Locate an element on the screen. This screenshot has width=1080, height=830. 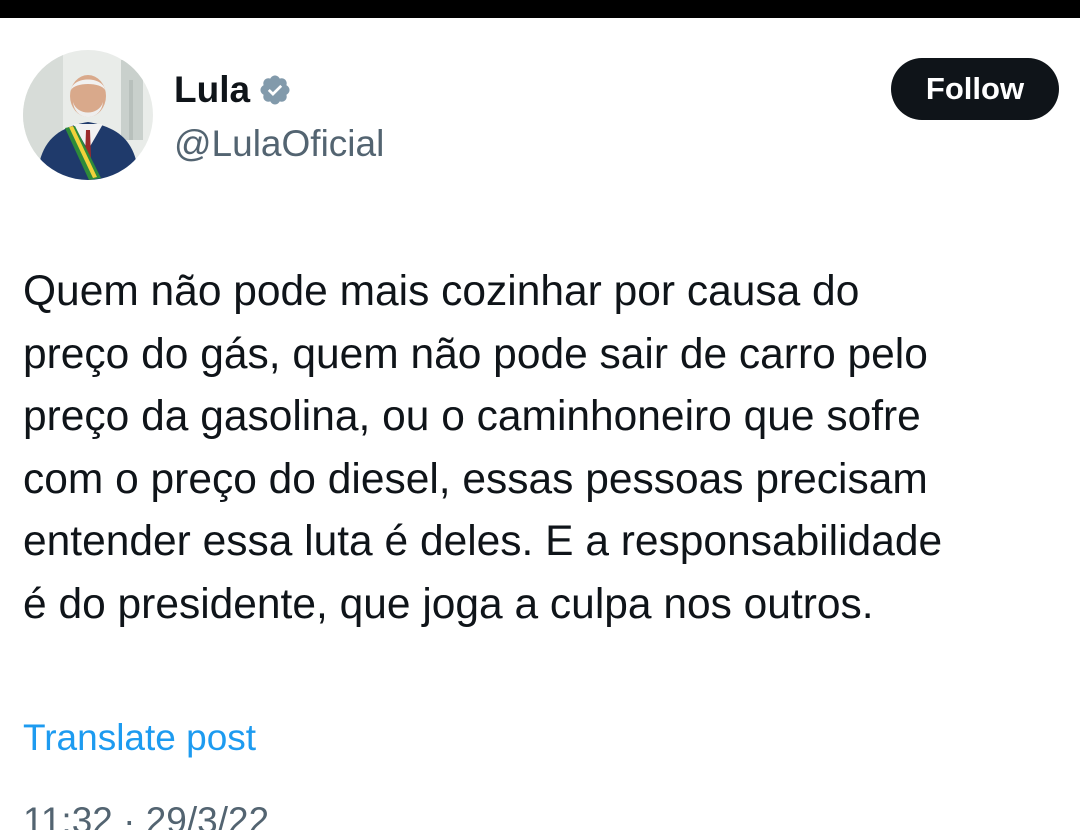
author-handle: @LulaOficial is located at coordinates (279, 144).